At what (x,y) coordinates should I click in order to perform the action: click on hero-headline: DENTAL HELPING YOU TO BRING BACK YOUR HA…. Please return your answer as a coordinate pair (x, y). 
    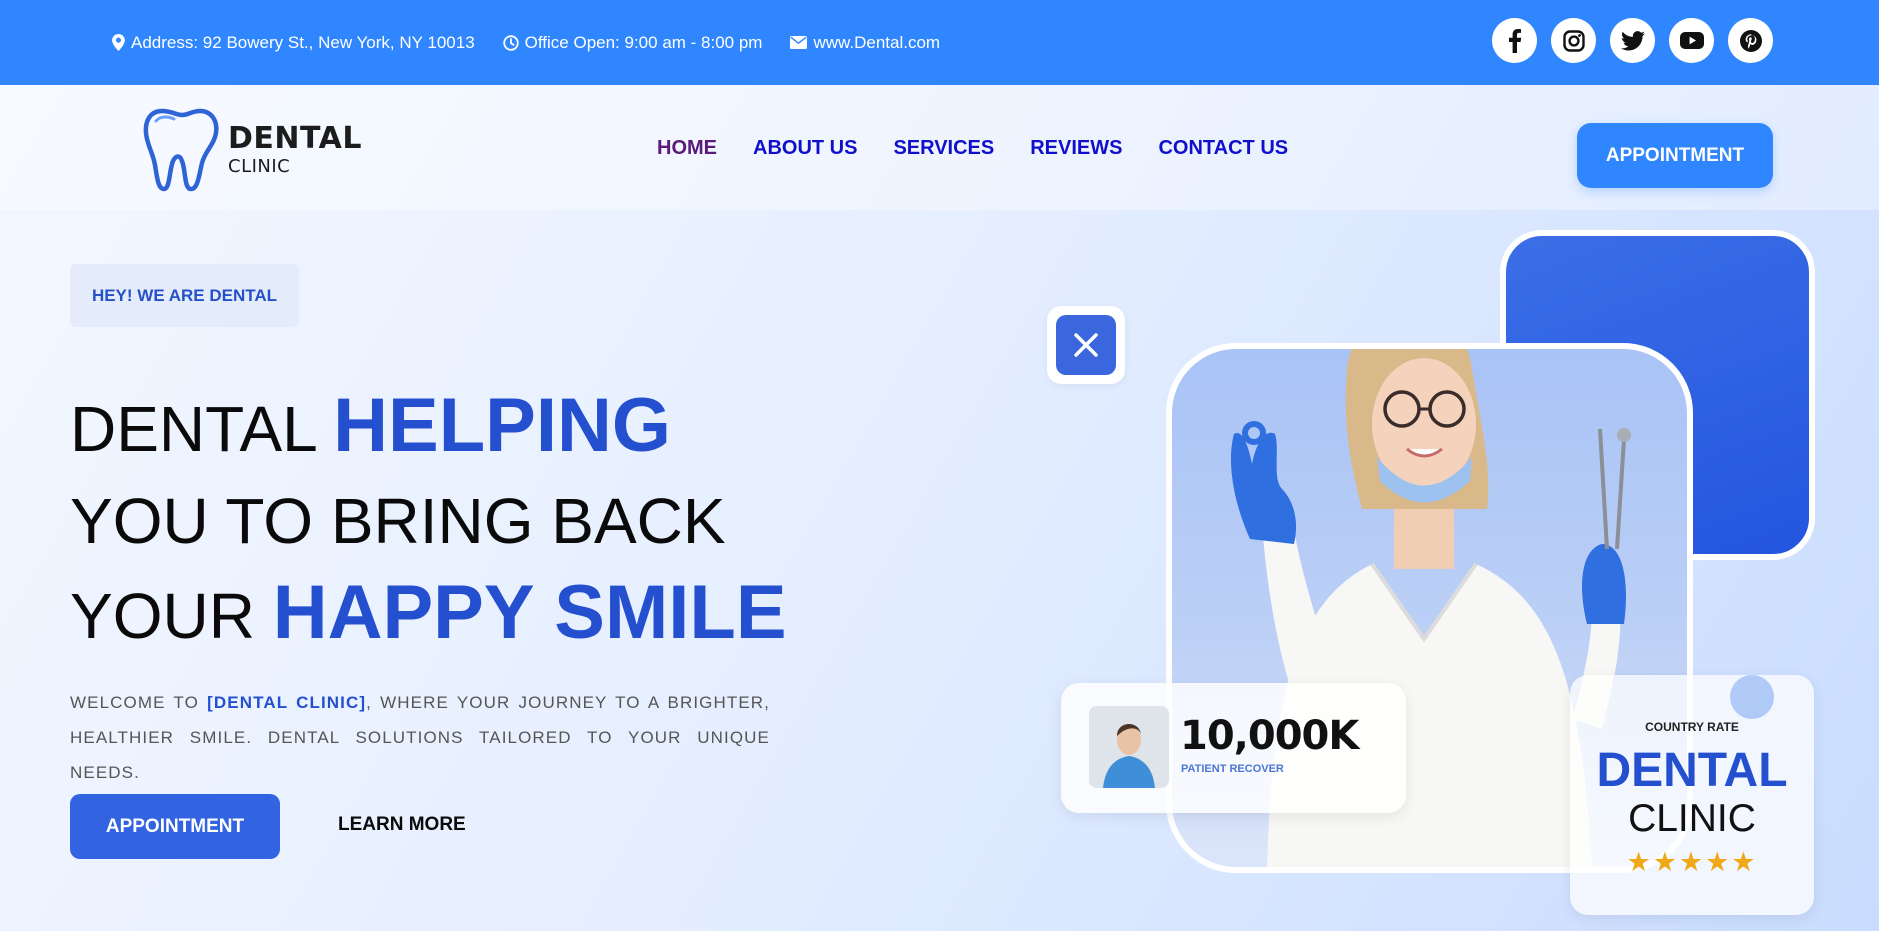
    Looking at the image, I should click on (428, 521).